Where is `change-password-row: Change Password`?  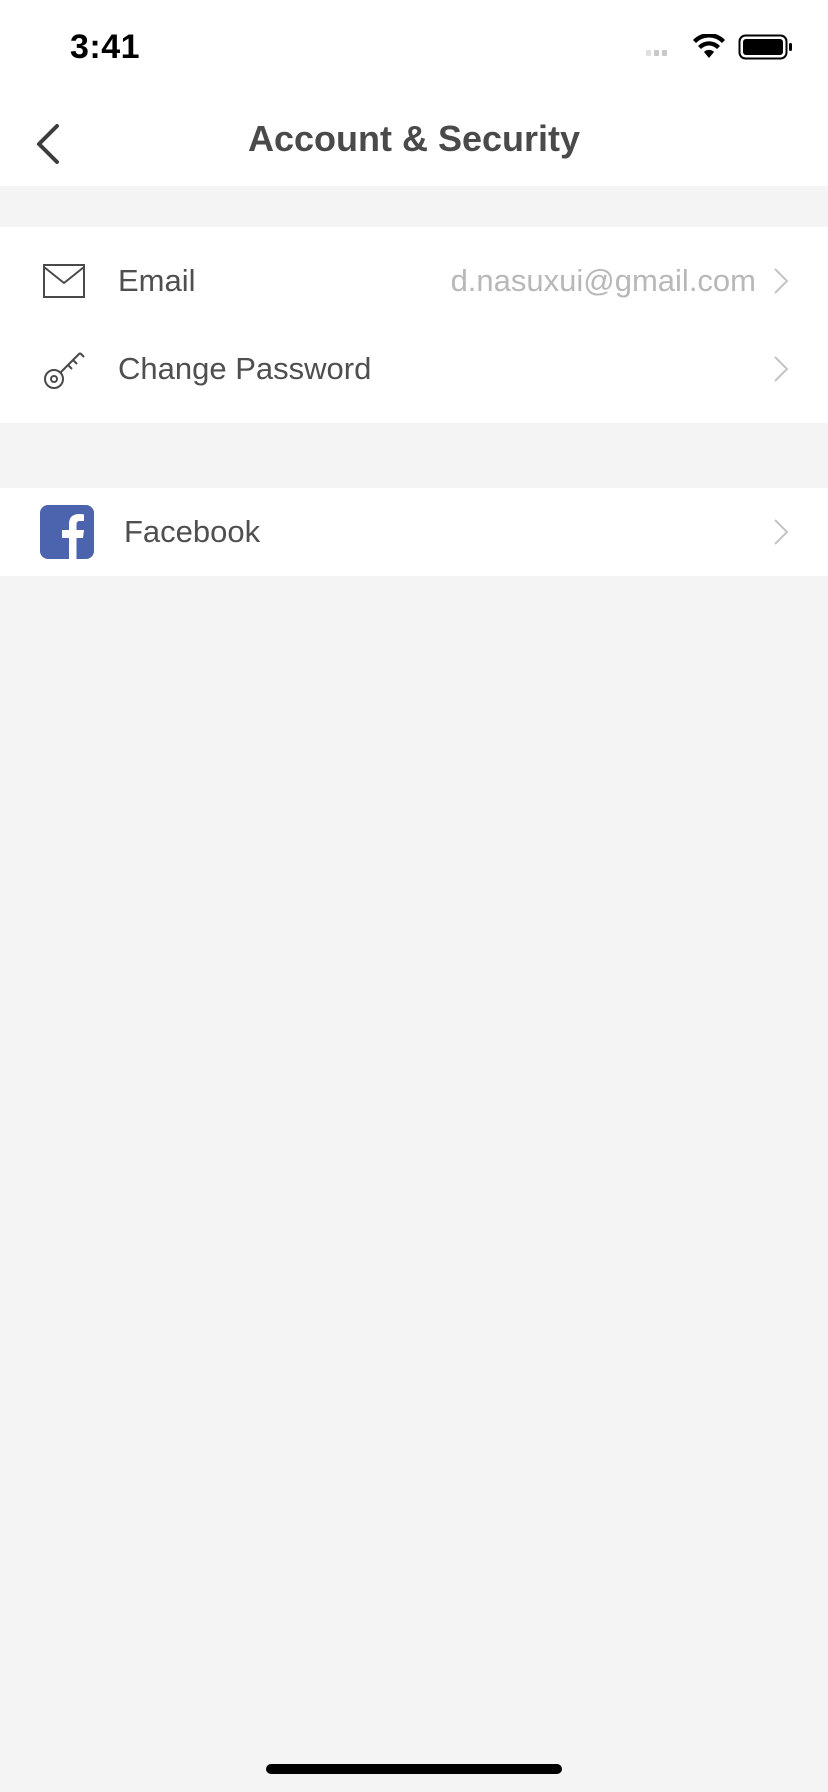
change-password-row: Change Password is located at coordinates (414, 369).